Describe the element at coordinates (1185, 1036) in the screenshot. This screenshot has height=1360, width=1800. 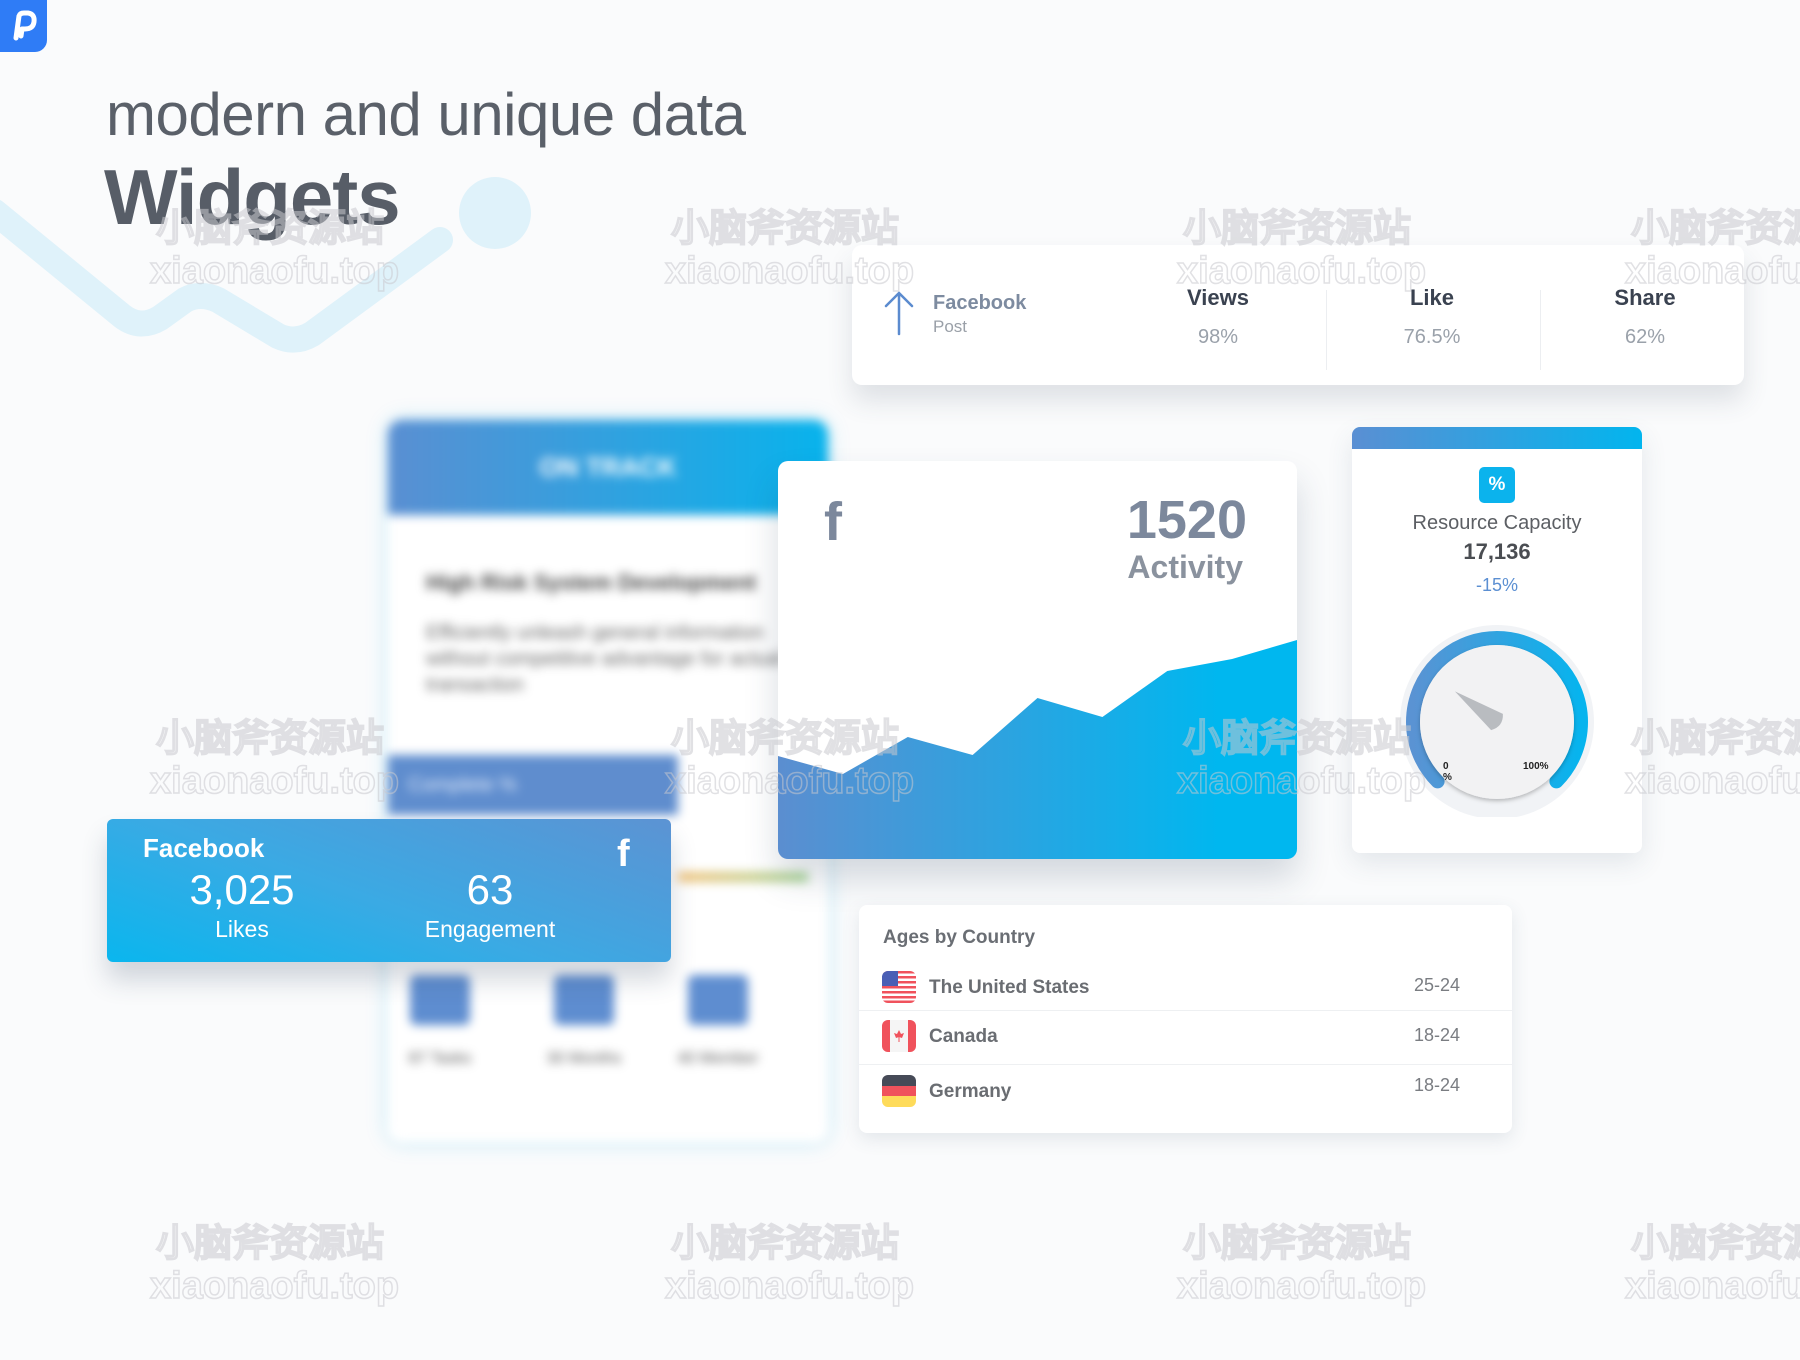
I see `list-item: Canada 18-24` at that location.